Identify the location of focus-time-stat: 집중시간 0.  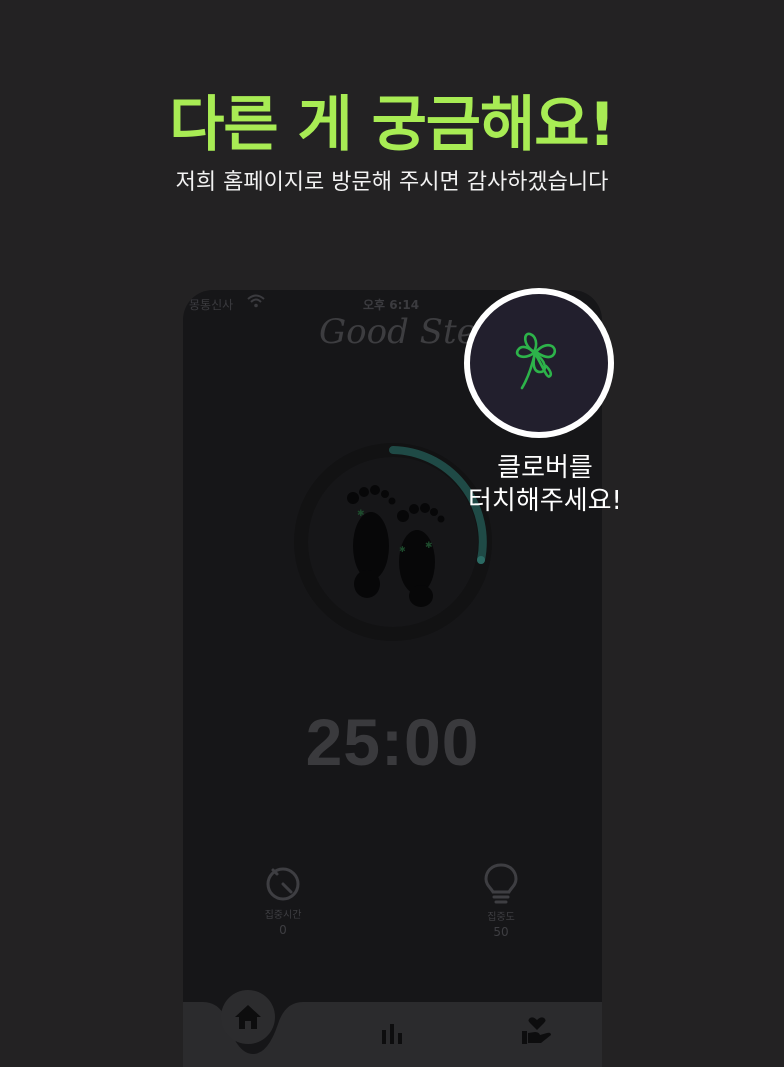
(283, 899).